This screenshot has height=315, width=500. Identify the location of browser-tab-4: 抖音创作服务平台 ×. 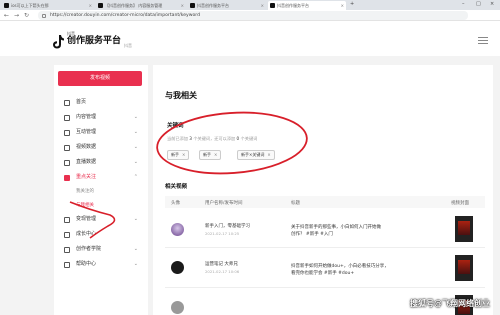
(307, 5).